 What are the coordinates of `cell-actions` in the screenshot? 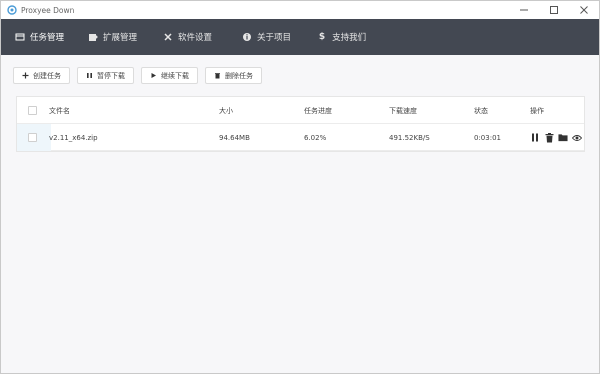 It's located at (558, 137).